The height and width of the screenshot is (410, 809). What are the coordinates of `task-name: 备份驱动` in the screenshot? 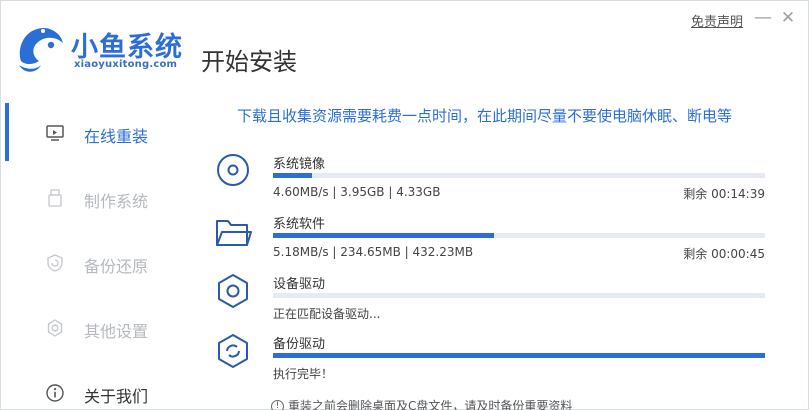 It's located at (299, 344).